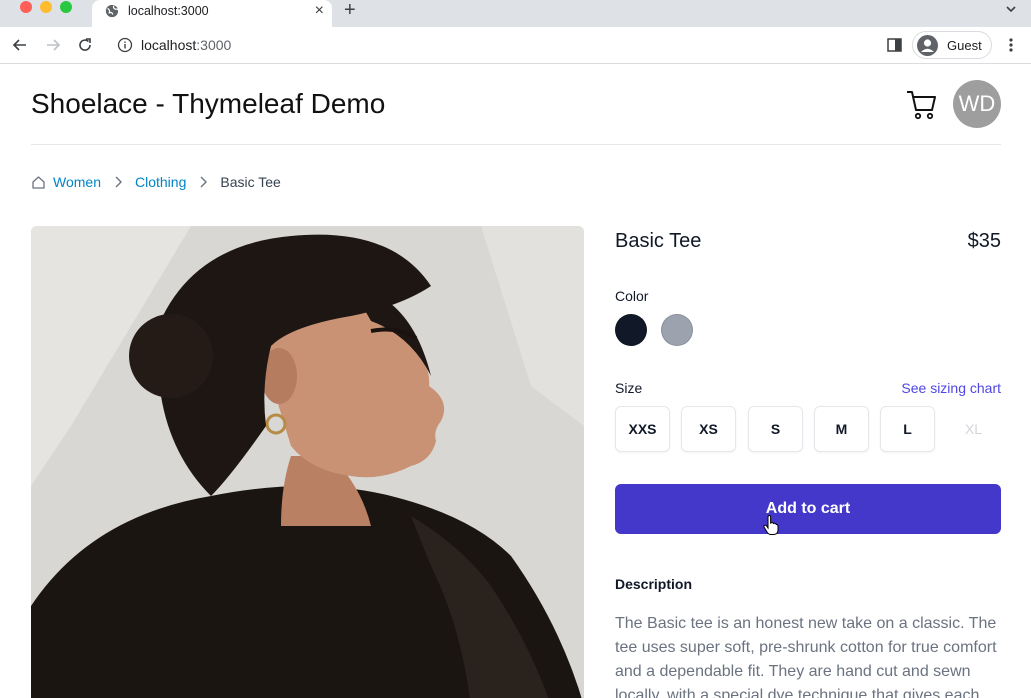  I want to click on browser-tab-strip: localhost:3000 × +, so click(515, 13).